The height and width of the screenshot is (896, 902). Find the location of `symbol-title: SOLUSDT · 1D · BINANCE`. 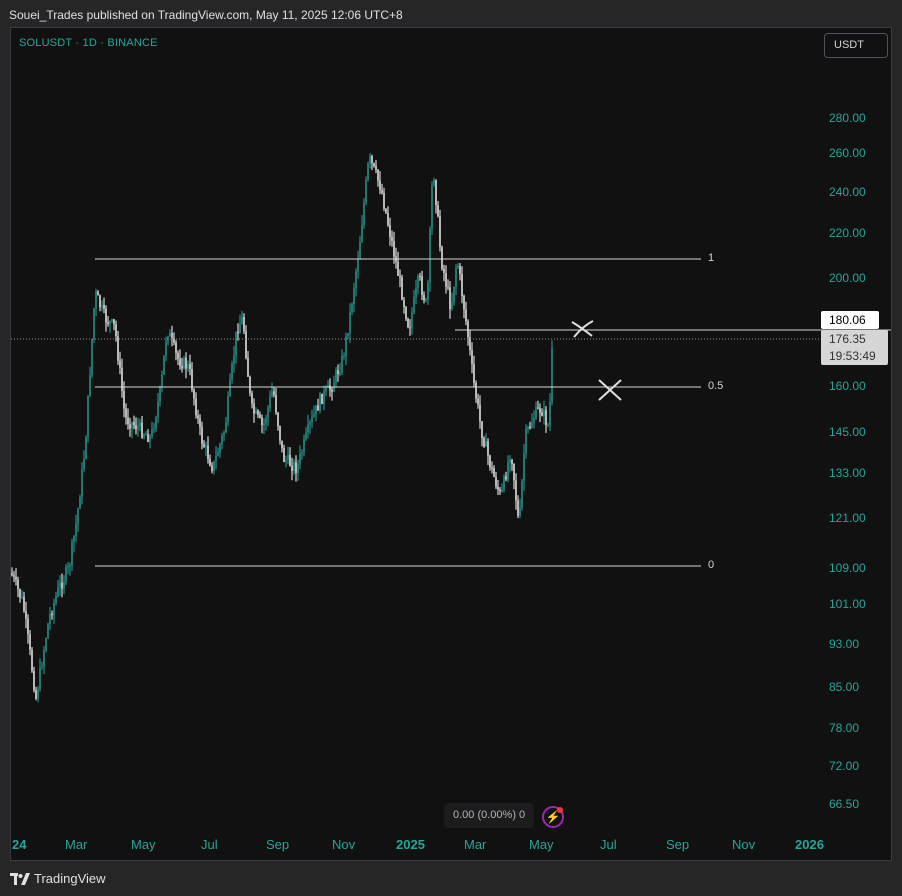

symbol-title: SOLUSDT · 1D · BINANCE is located at coordinates (88, 43).